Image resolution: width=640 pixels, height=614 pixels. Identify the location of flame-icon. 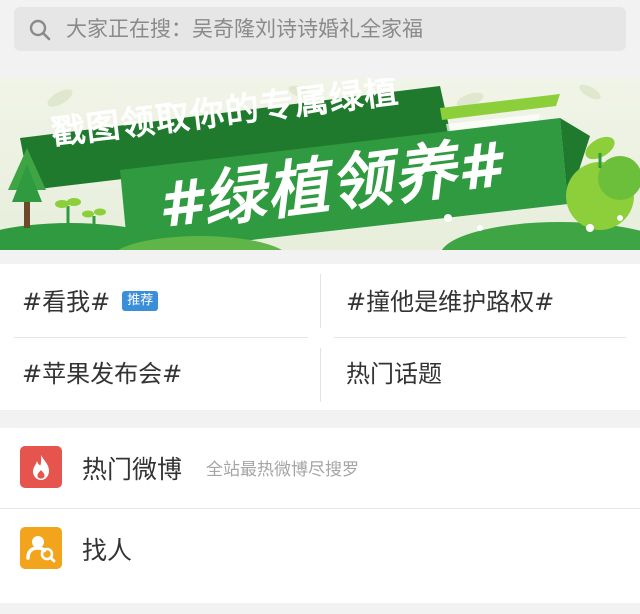
(41, 467).